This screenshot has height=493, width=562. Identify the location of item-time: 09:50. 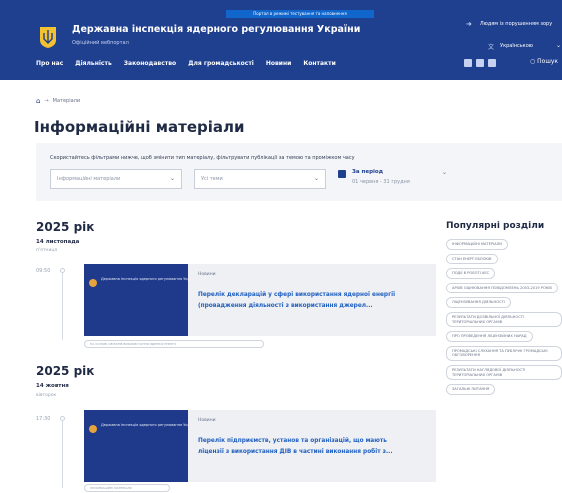
(43, 271).